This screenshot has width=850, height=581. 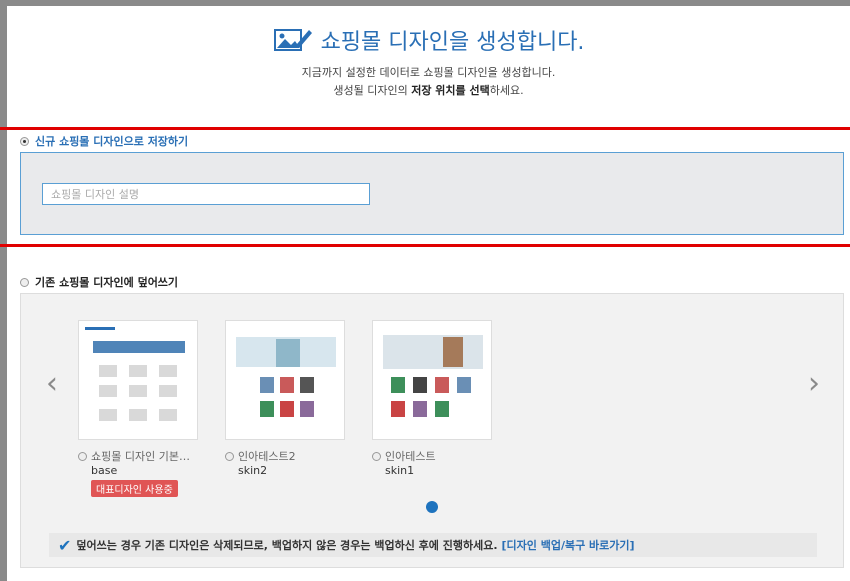 What do you see at coordinates (24, 282) in the screenshot?
I see `radio-overwrite-design` at bounding box center [24, 282].